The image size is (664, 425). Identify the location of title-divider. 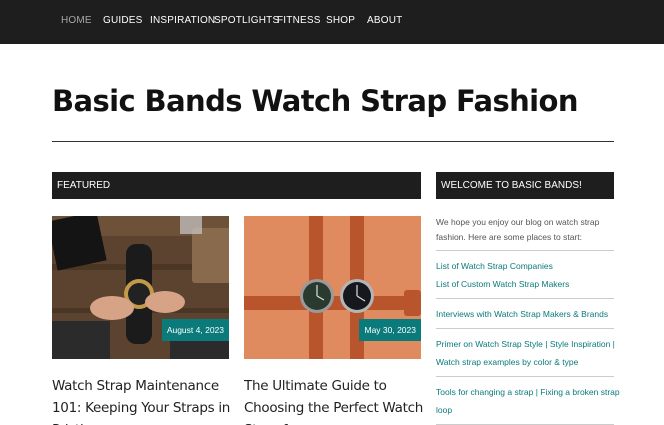
(333, 141).